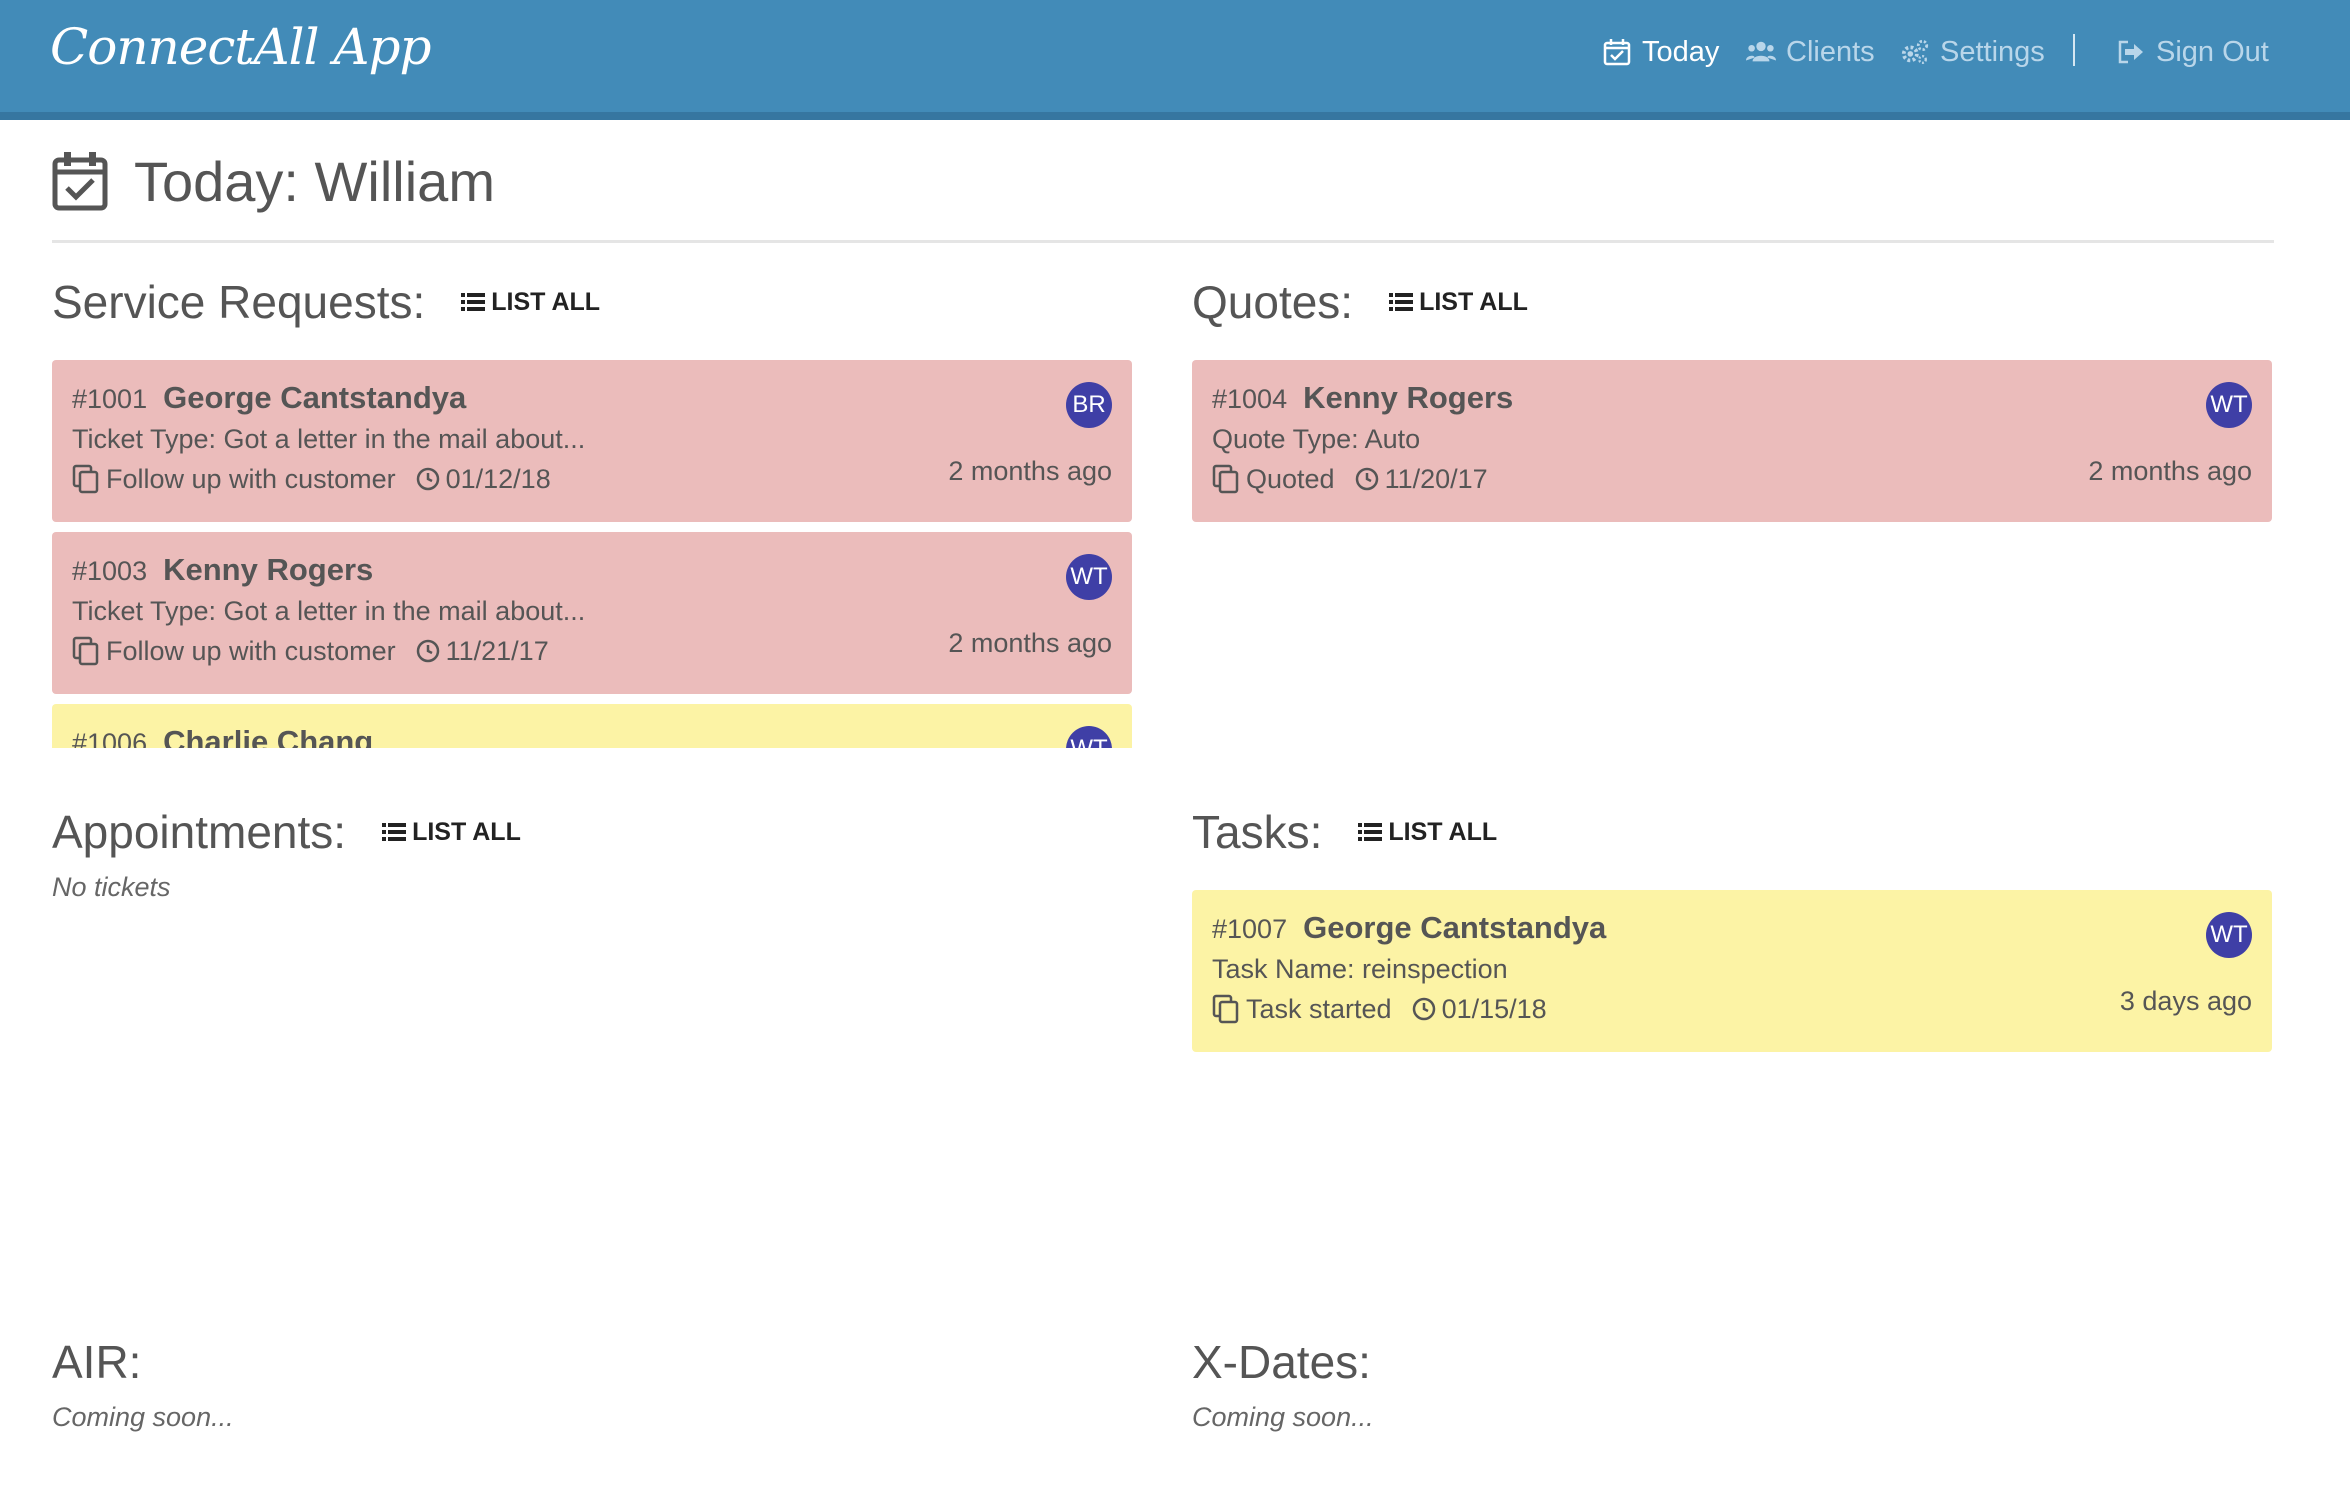 The width and height of the screenshot is (2350, 1508). Describe the element at coordinates (1273, 302) in the screenshot. I see `quotes-title: Quotes:` at that location.